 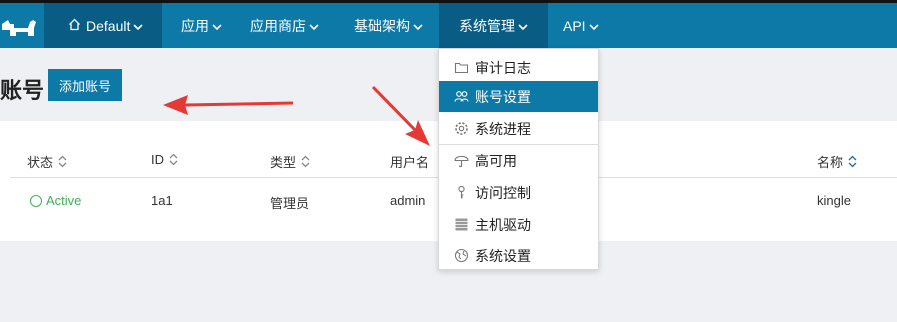 I want to click on menu-item-access-control: 访问控制, so click(x=518, y=192).